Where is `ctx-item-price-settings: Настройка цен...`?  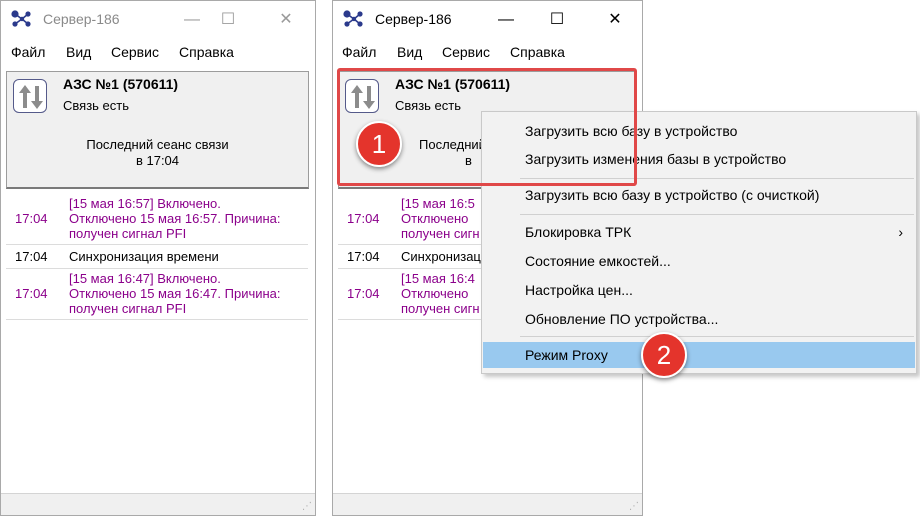
ctx-item-price-settings: Настройка цен... is located at coordinates (699, 290).